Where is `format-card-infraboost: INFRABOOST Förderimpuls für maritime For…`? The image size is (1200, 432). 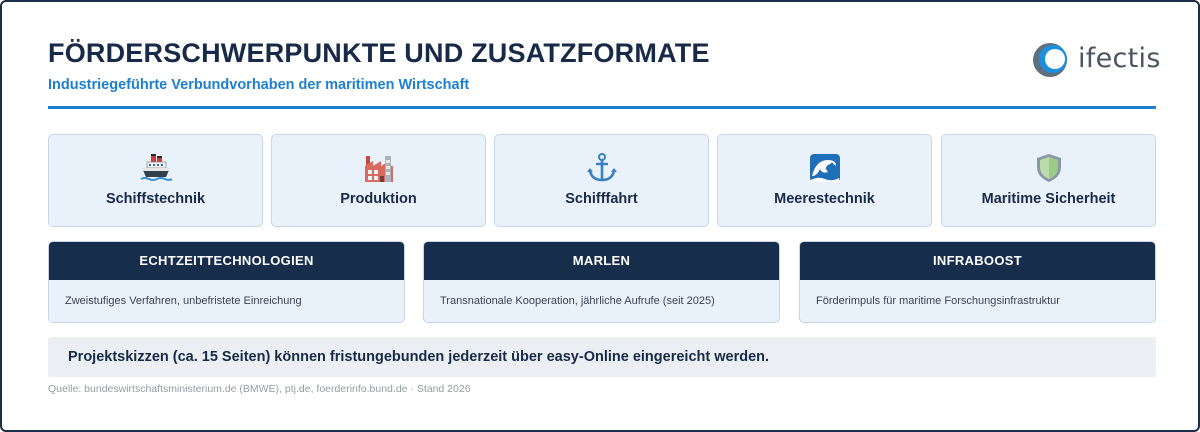
format-card-infraboost: INFRABOOST Förderimpuls für maritime For… is located at coordinates (977, 282).